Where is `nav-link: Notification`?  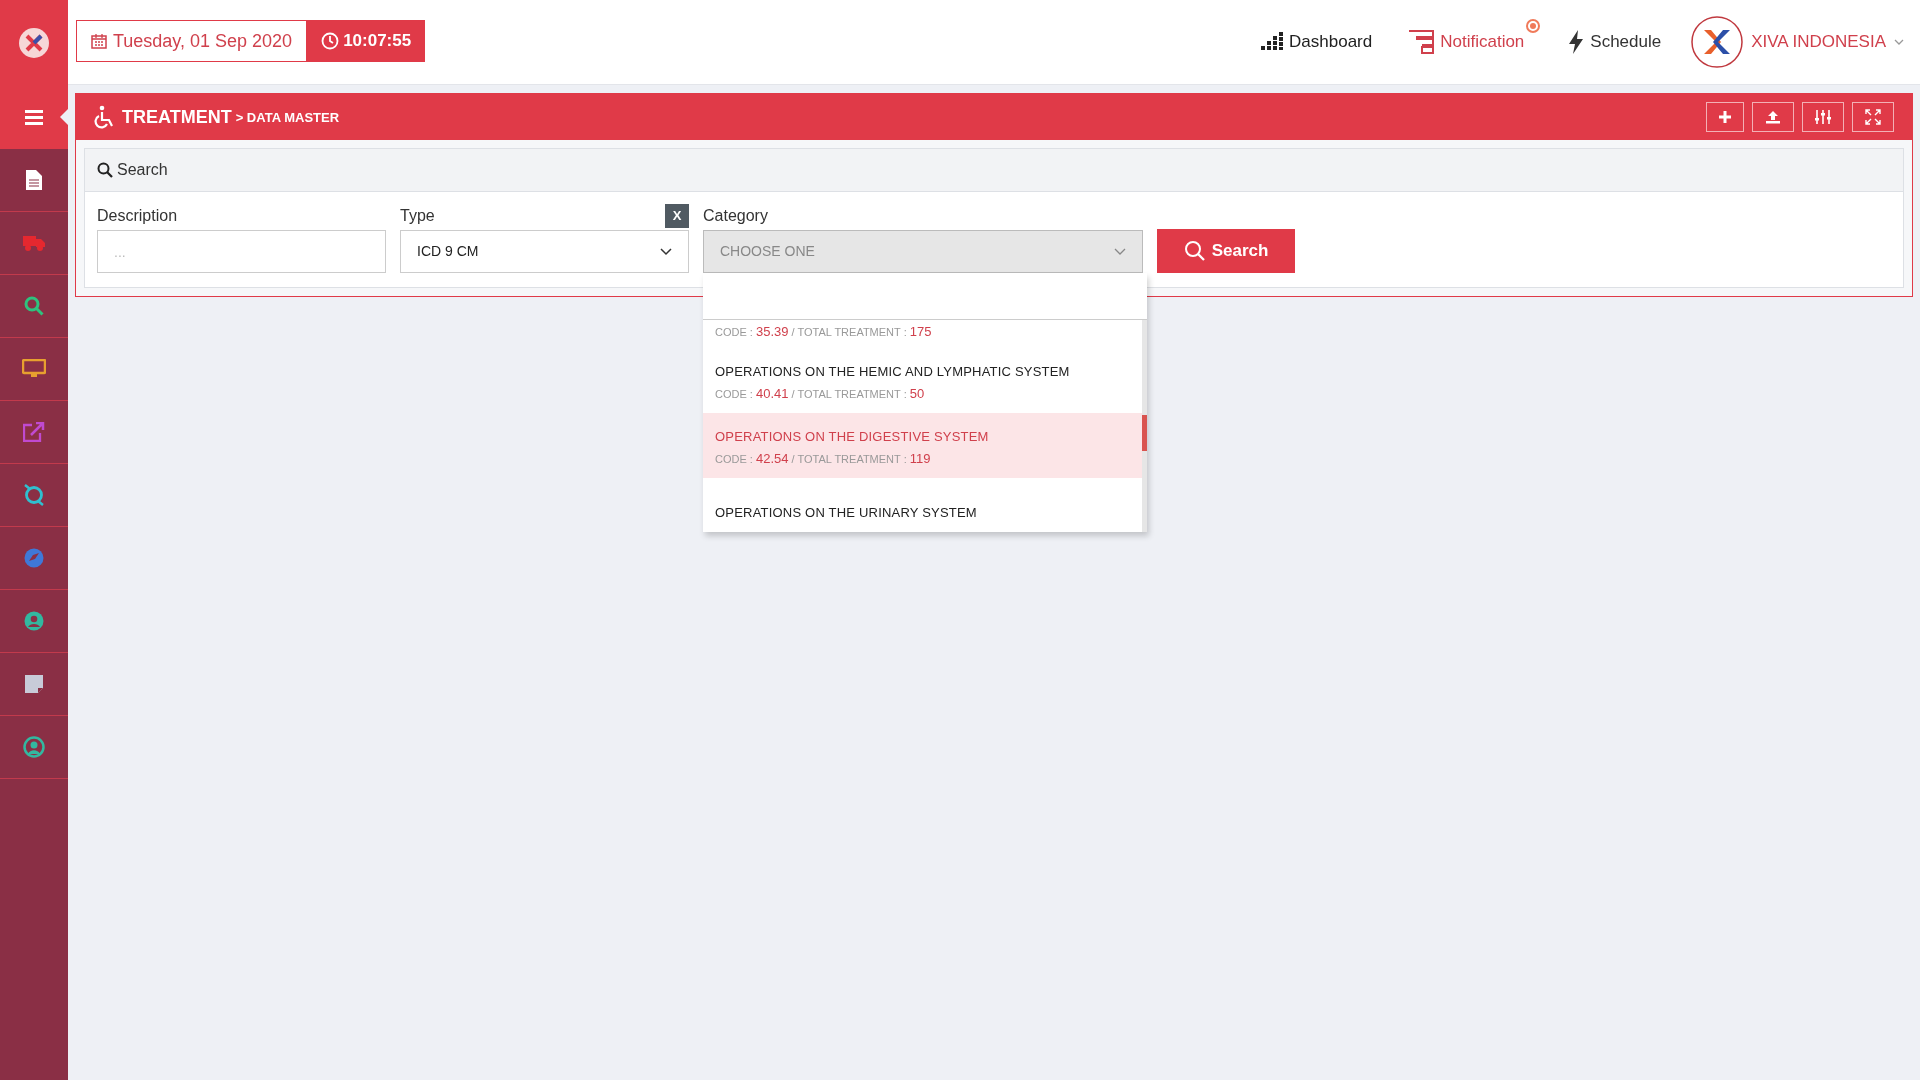
nav-link: Notification is located at coordinates (1466, 42).